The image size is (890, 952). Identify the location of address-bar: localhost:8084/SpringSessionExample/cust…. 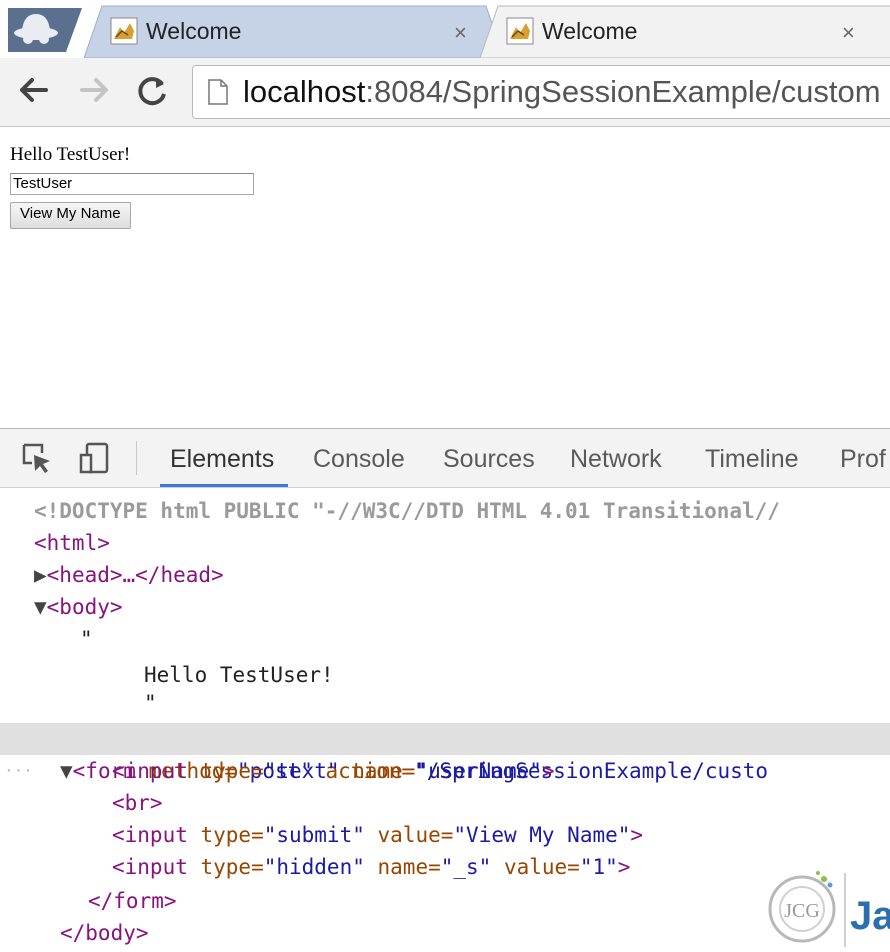
(541, 92).